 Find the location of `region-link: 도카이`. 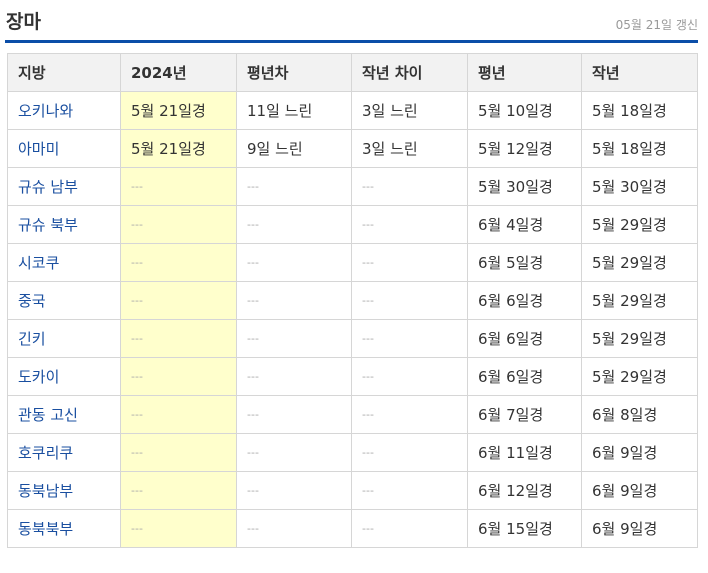

region-link: 도카이 is located at coordinates (64, 376).